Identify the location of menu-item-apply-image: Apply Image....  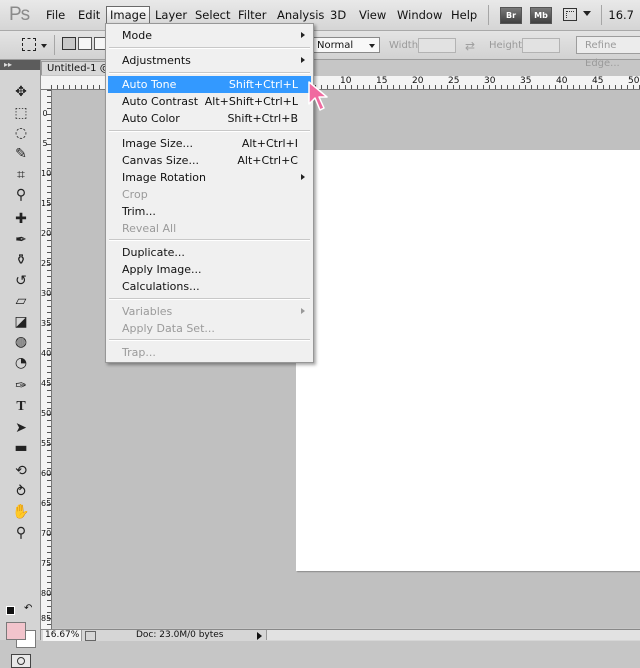
(209, 269).